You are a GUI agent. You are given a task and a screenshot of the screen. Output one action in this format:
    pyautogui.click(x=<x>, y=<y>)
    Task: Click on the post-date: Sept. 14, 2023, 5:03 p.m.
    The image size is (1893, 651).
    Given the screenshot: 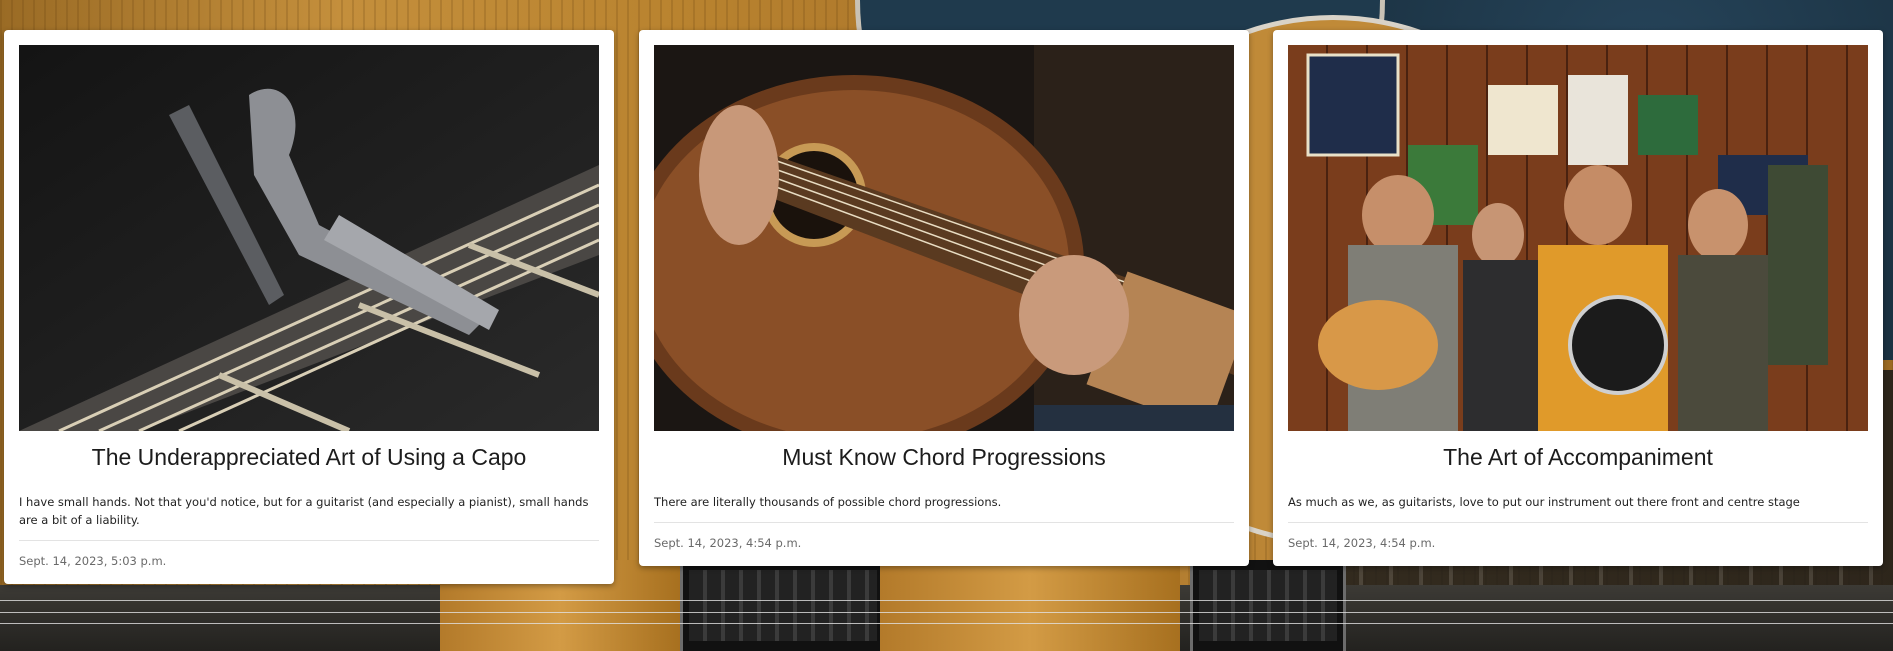 What is the action you would take?
    pyautogui.click(x=93, y=561)
    